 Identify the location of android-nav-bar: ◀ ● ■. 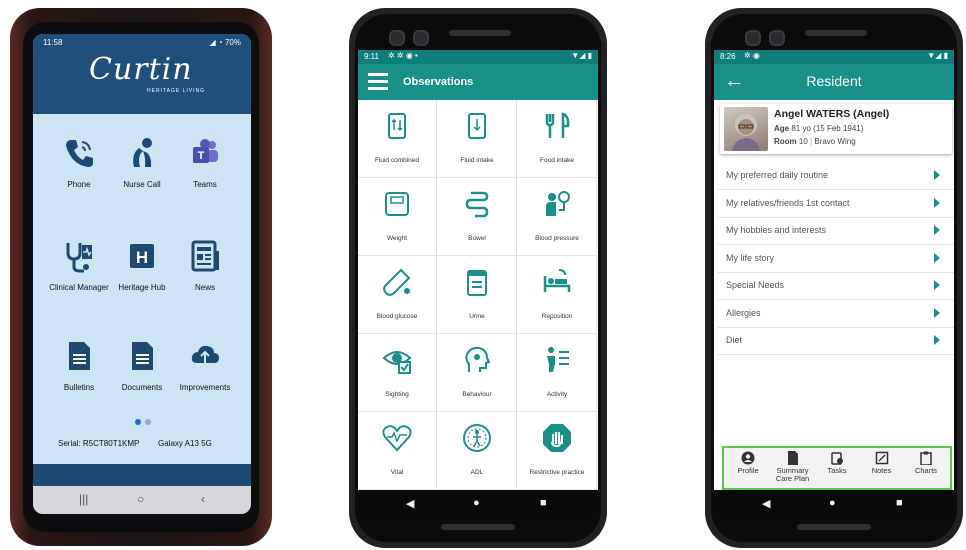
(834, 504).